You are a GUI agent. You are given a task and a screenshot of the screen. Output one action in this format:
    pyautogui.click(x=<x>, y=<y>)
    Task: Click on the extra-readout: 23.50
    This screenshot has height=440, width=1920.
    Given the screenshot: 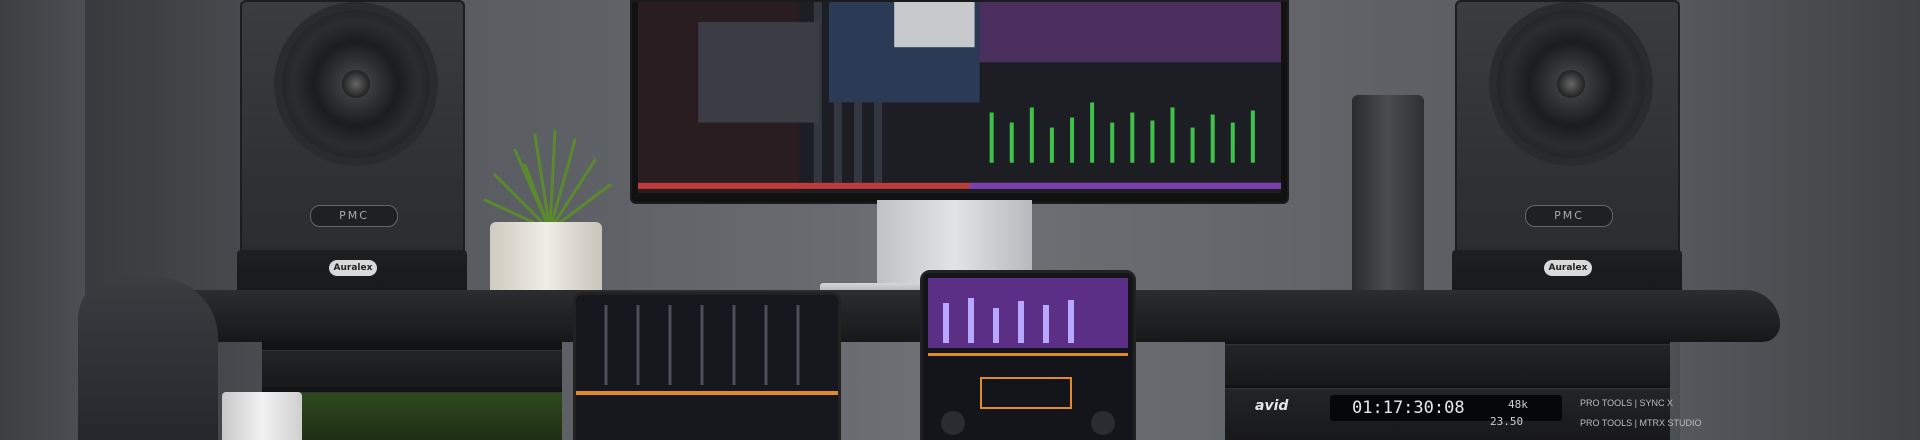 What is the action you would take?
    pyautogui.click(x=1507, y=421)
    